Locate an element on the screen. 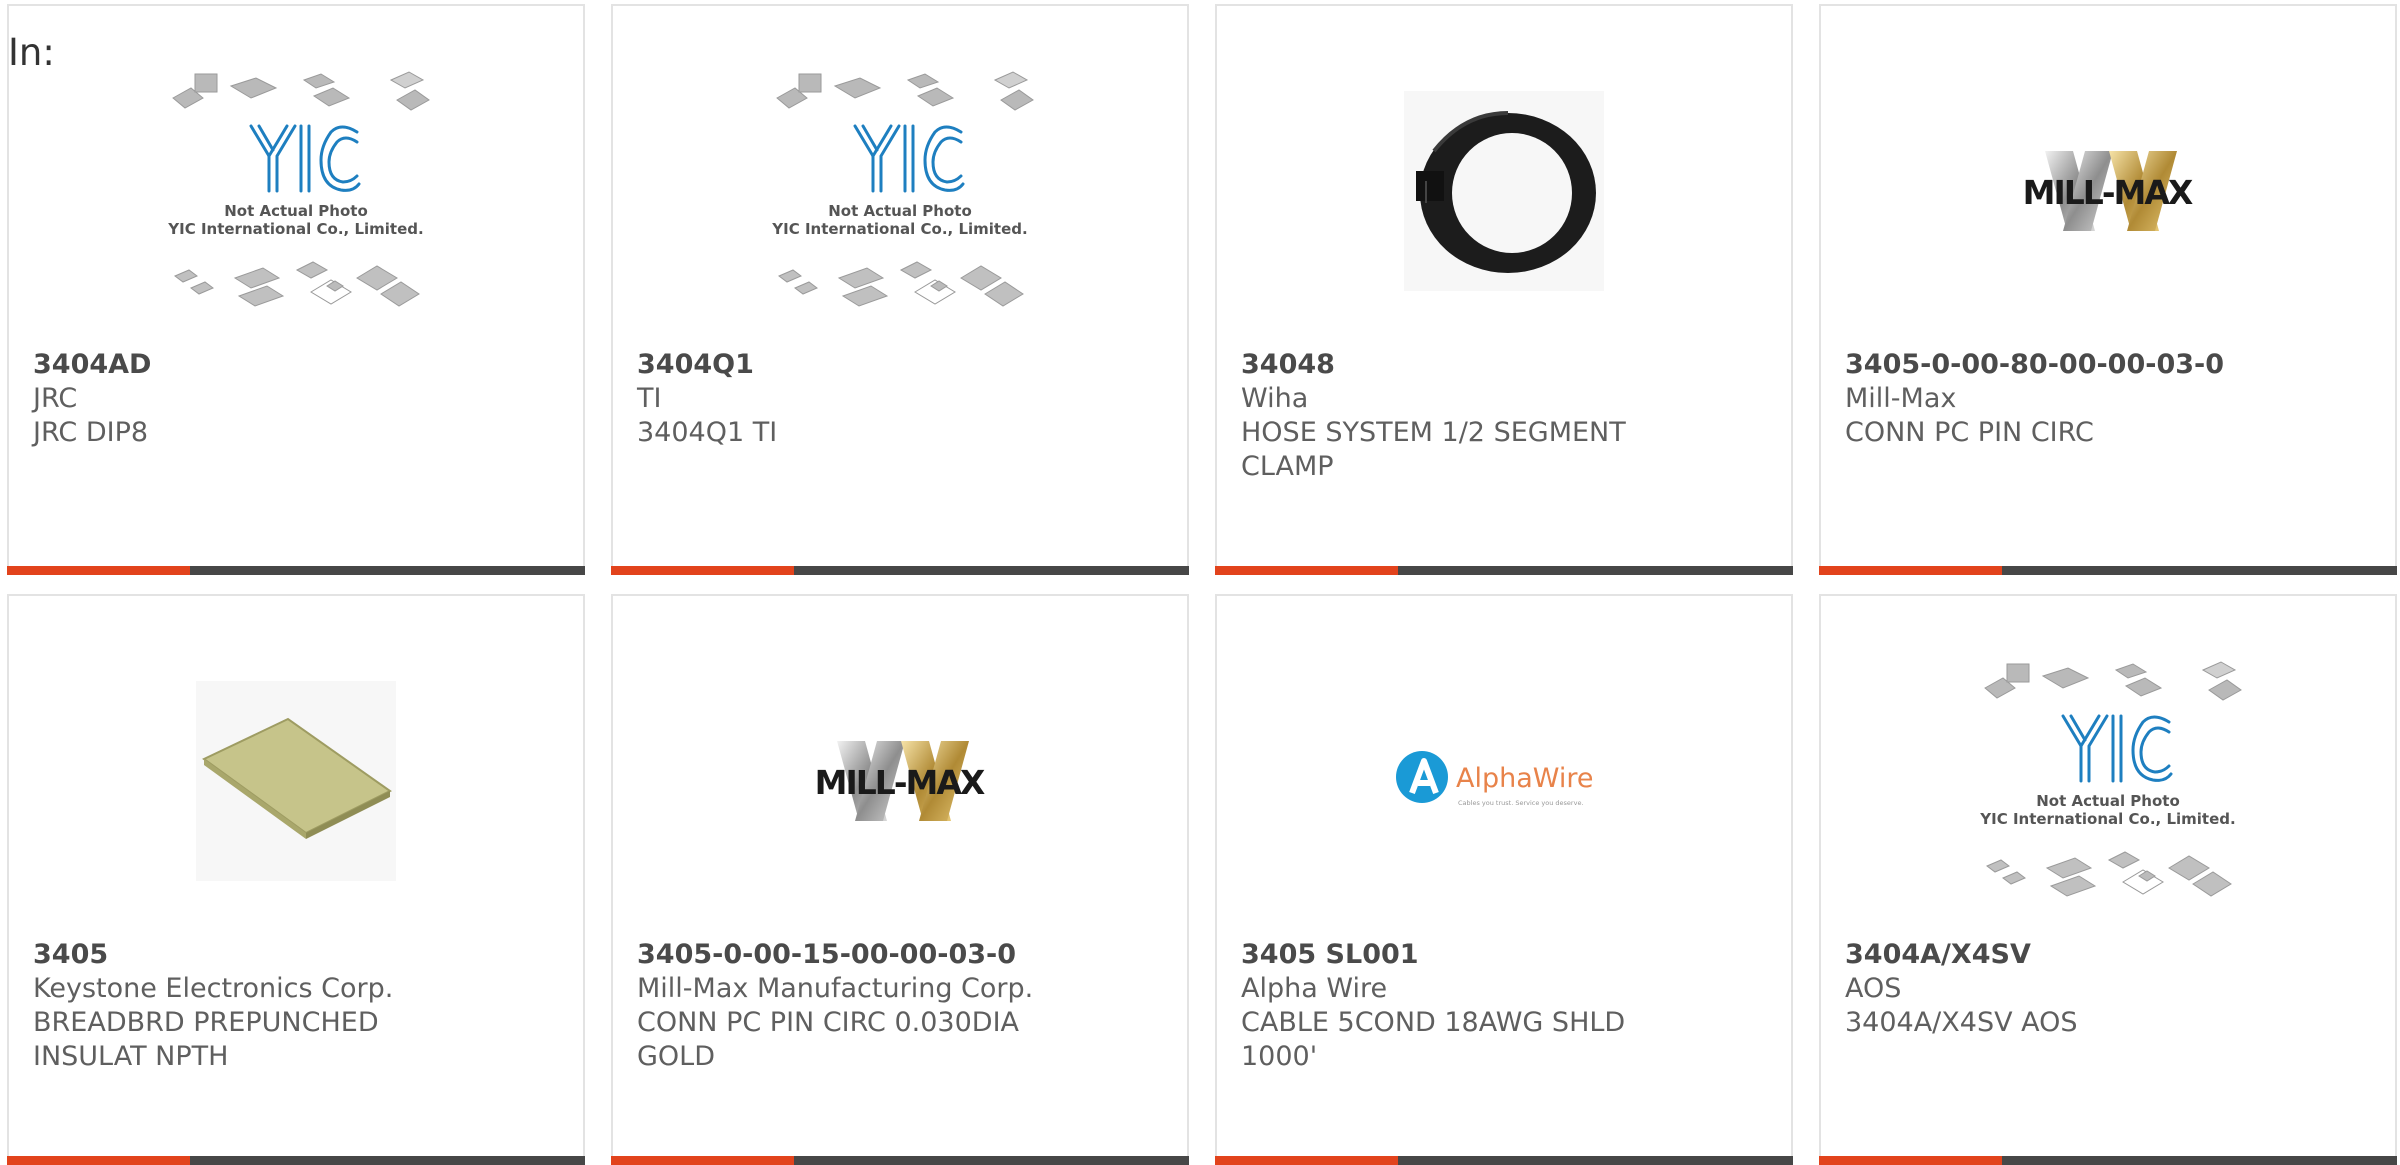 This screenshot has width=2400, height=1165. description: JRC DIP8 is located at coordinates (91, 432).